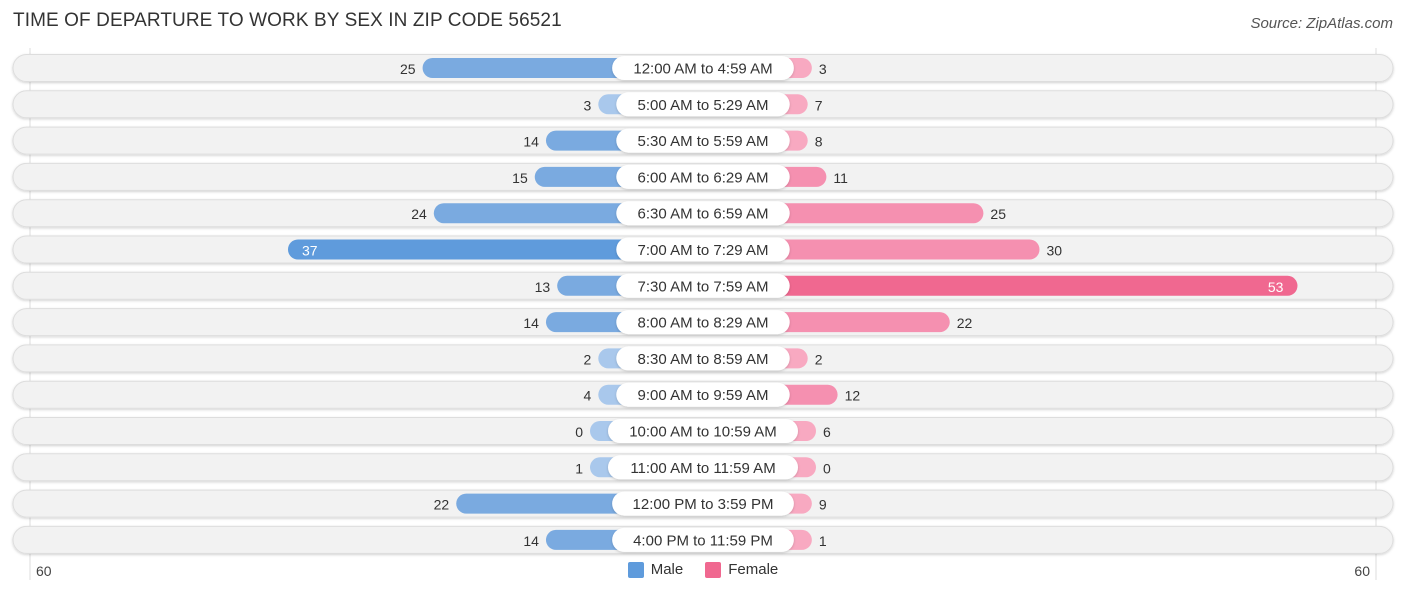 This screenshot has height=594, width=1406. What do you see at coordinates (579, 468) in the screenshot?
I see `value-label-male: 1` at bounding box center [579, 468].